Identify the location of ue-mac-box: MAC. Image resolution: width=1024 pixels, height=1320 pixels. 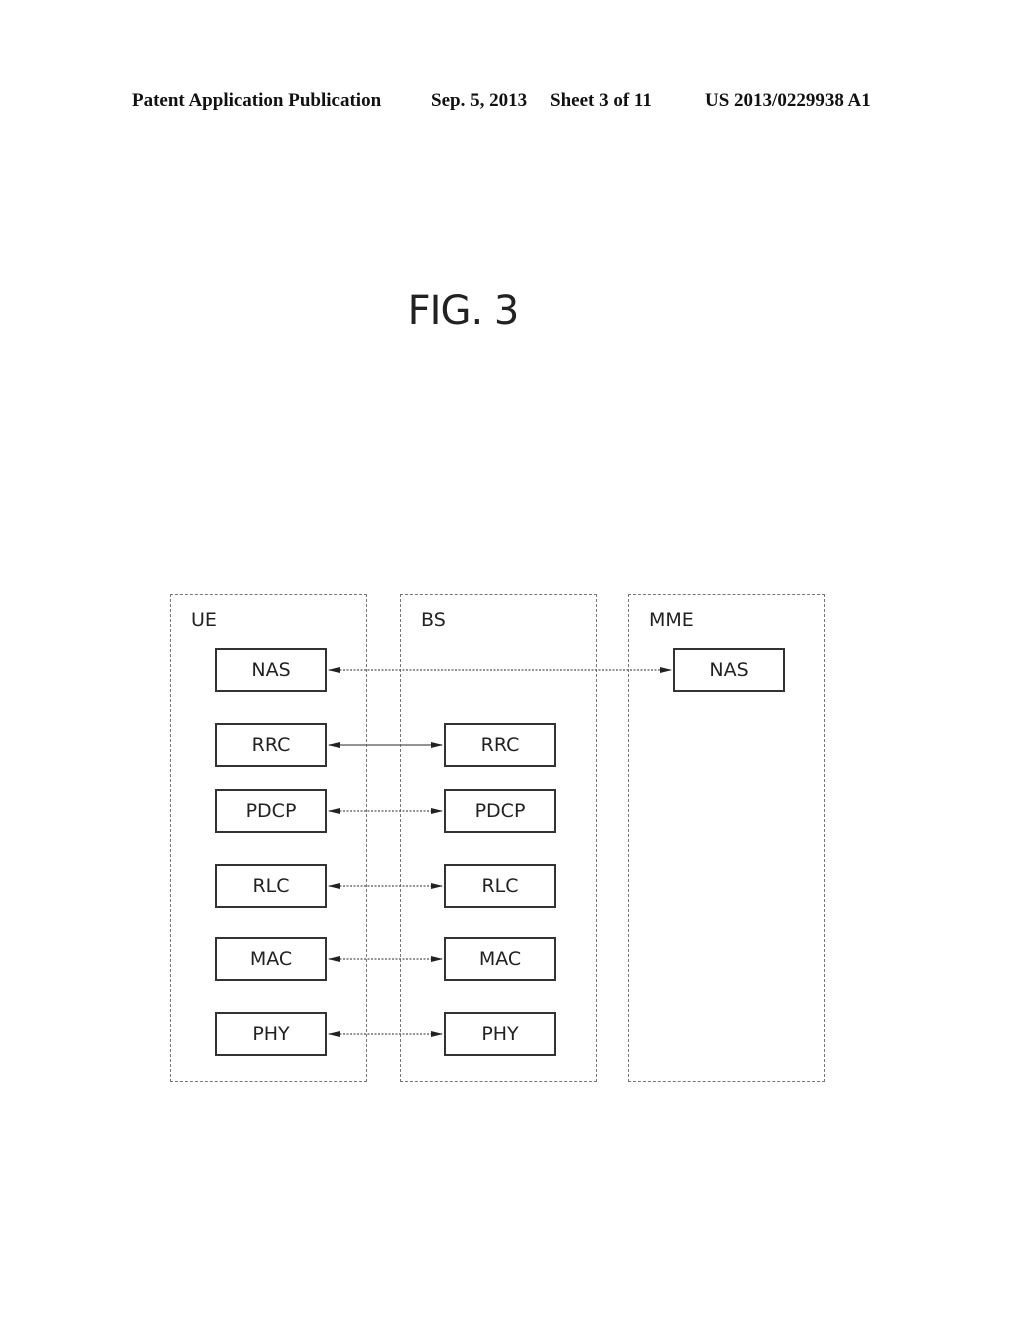
(271, 959).